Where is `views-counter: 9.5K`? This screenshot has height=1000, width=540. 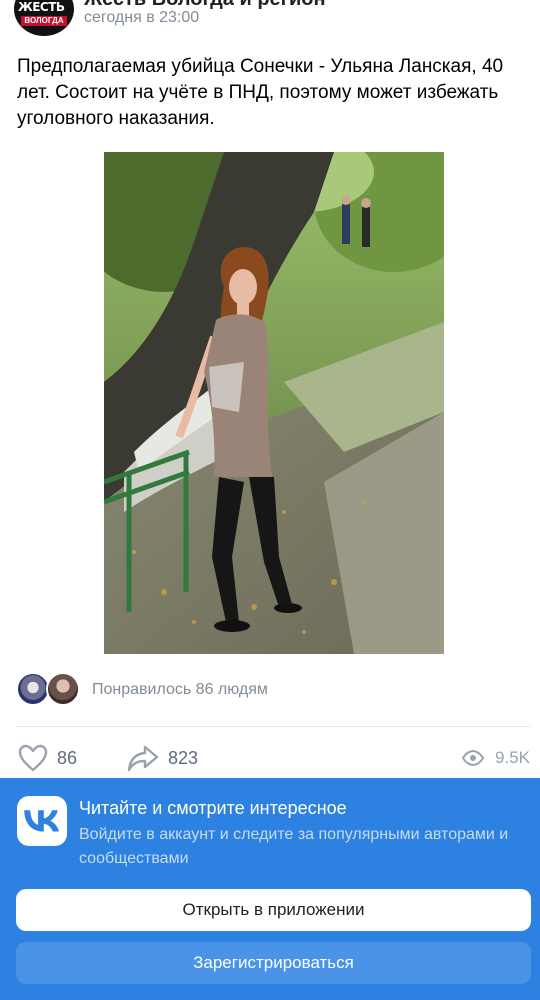 views-counter: 9.5K is located at coordinates (495, 758).